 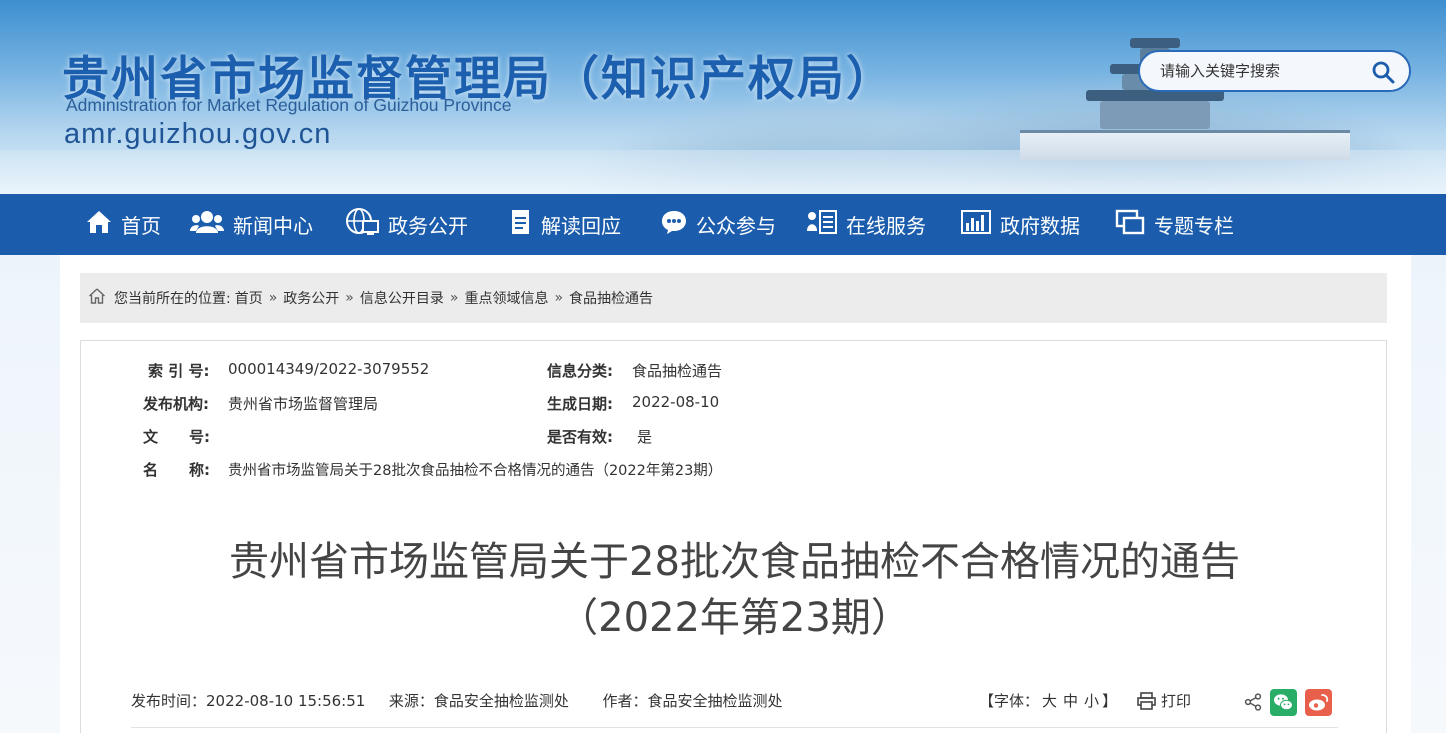 I want to click on nav-item-public-participation: 公众参与, so click(x=718, y=224).